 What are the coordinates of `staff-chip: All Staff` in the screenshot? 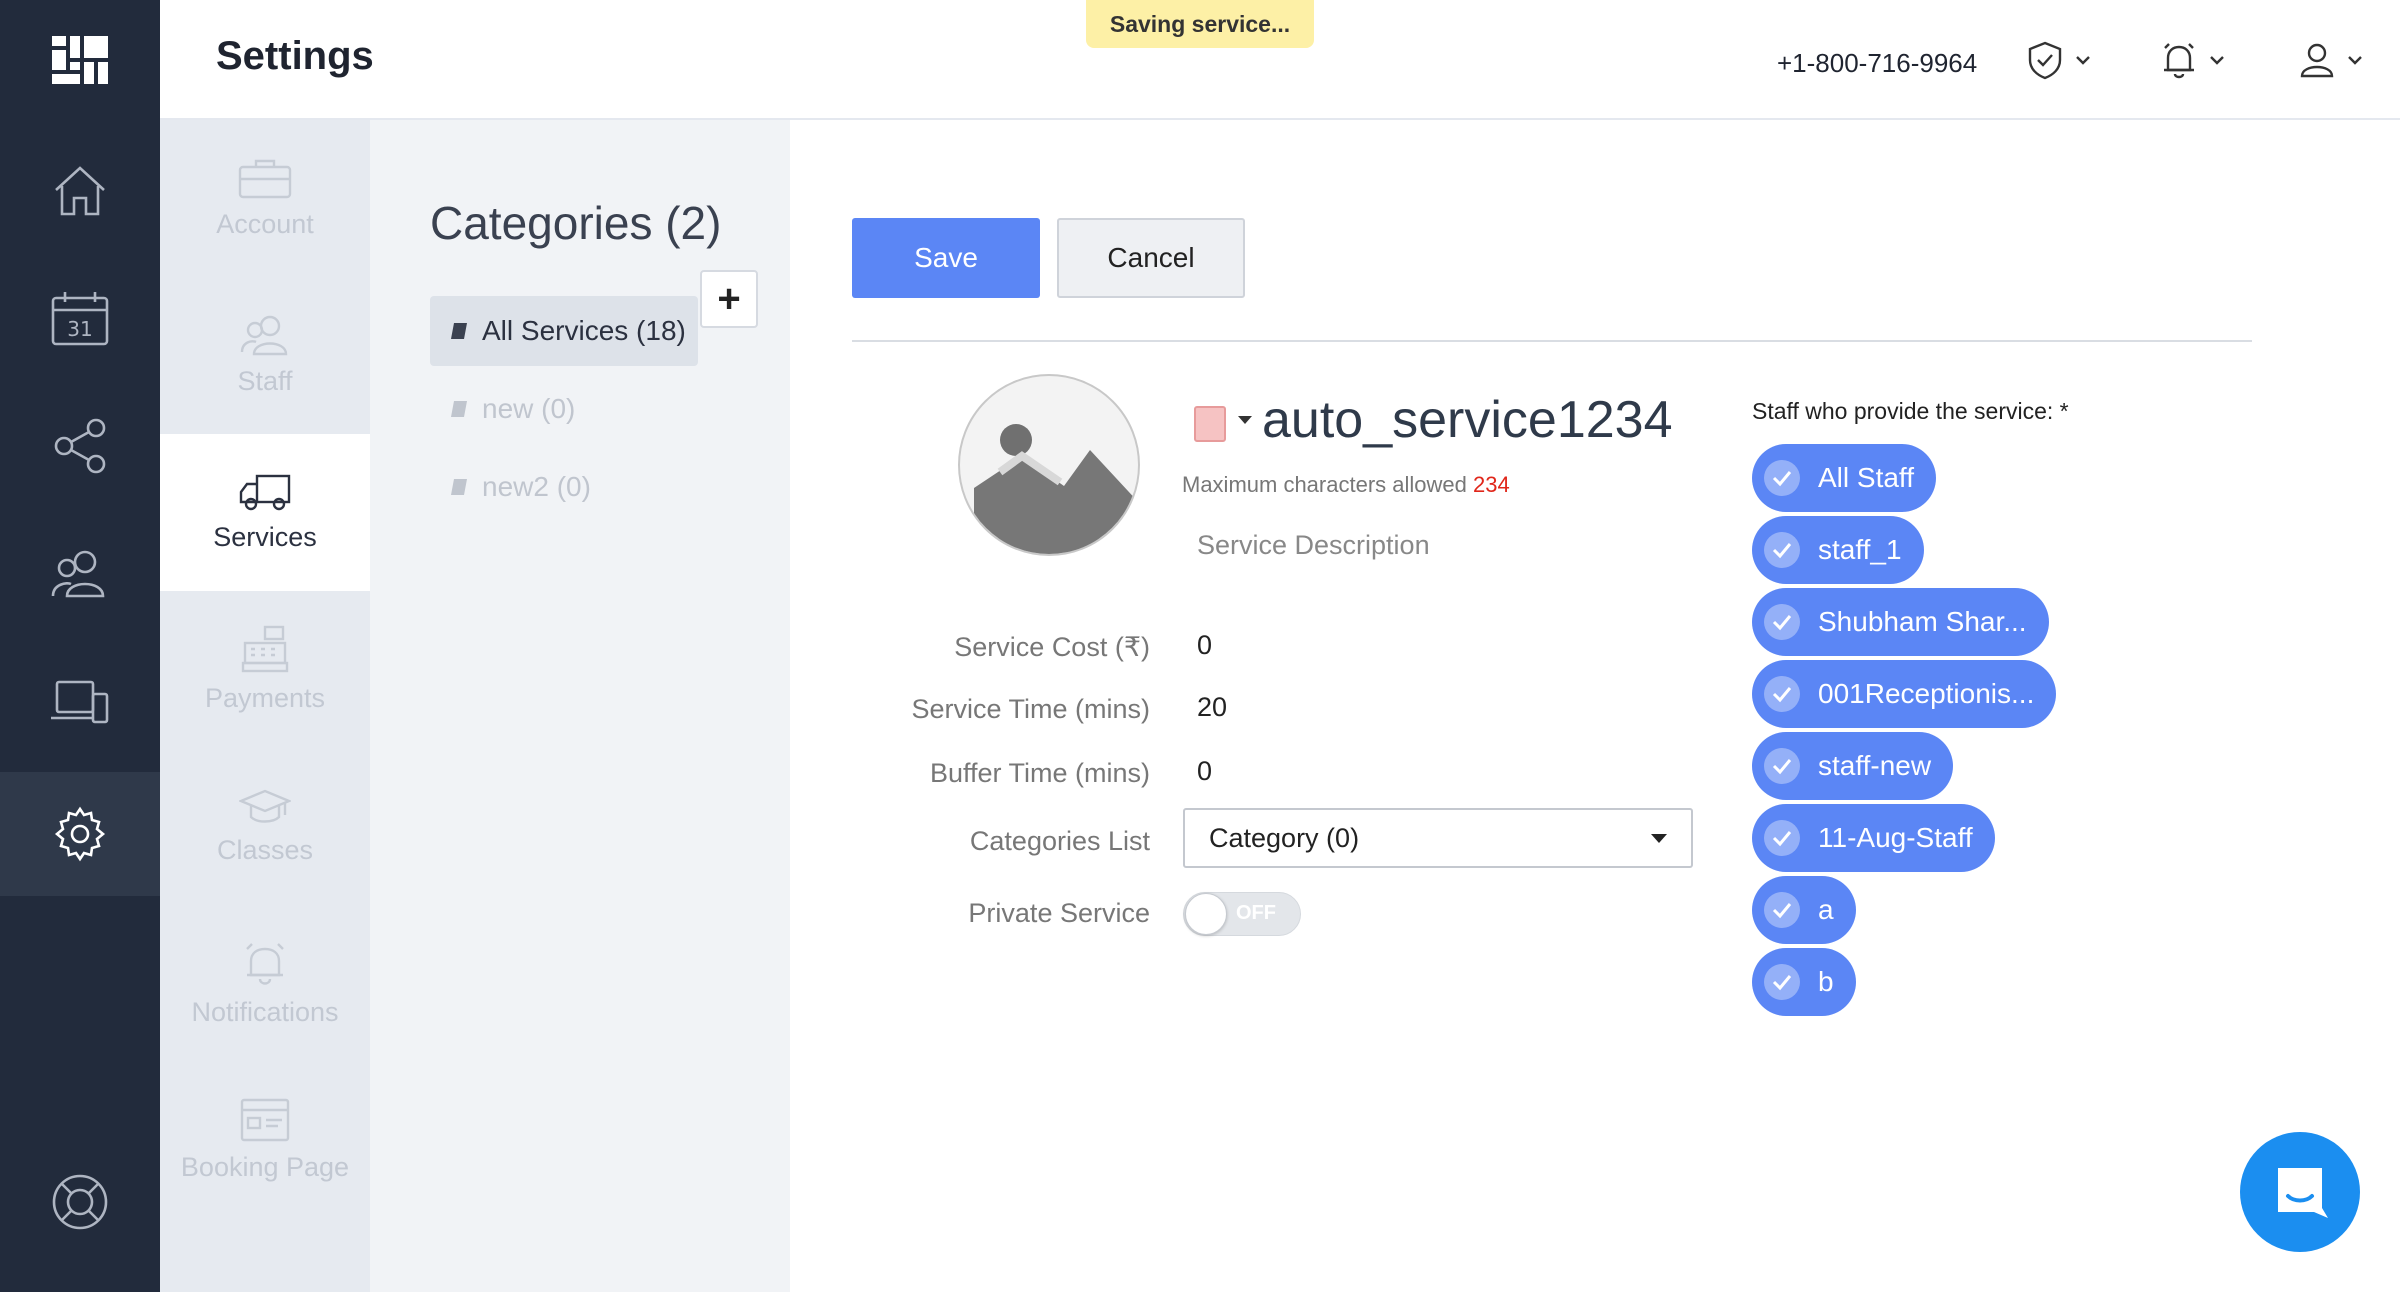 It's located at (1844, 478).